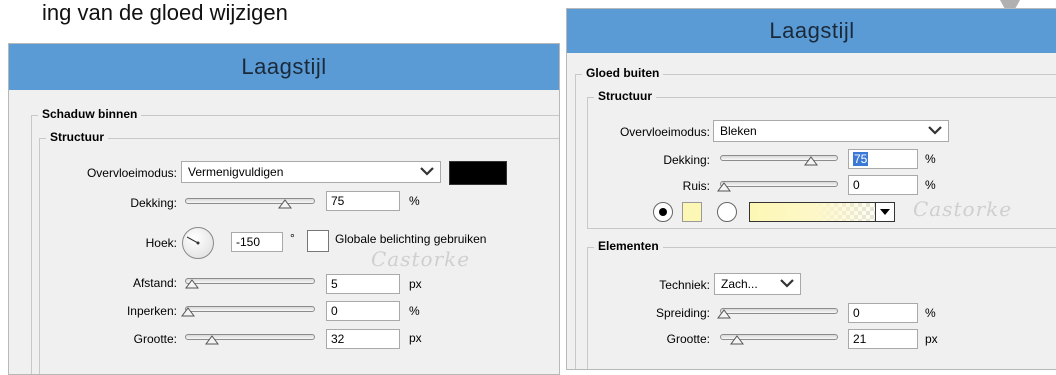 This screenshot has height=375, width=1056. I want to click on right-size-unit: px, so click(931, 339).